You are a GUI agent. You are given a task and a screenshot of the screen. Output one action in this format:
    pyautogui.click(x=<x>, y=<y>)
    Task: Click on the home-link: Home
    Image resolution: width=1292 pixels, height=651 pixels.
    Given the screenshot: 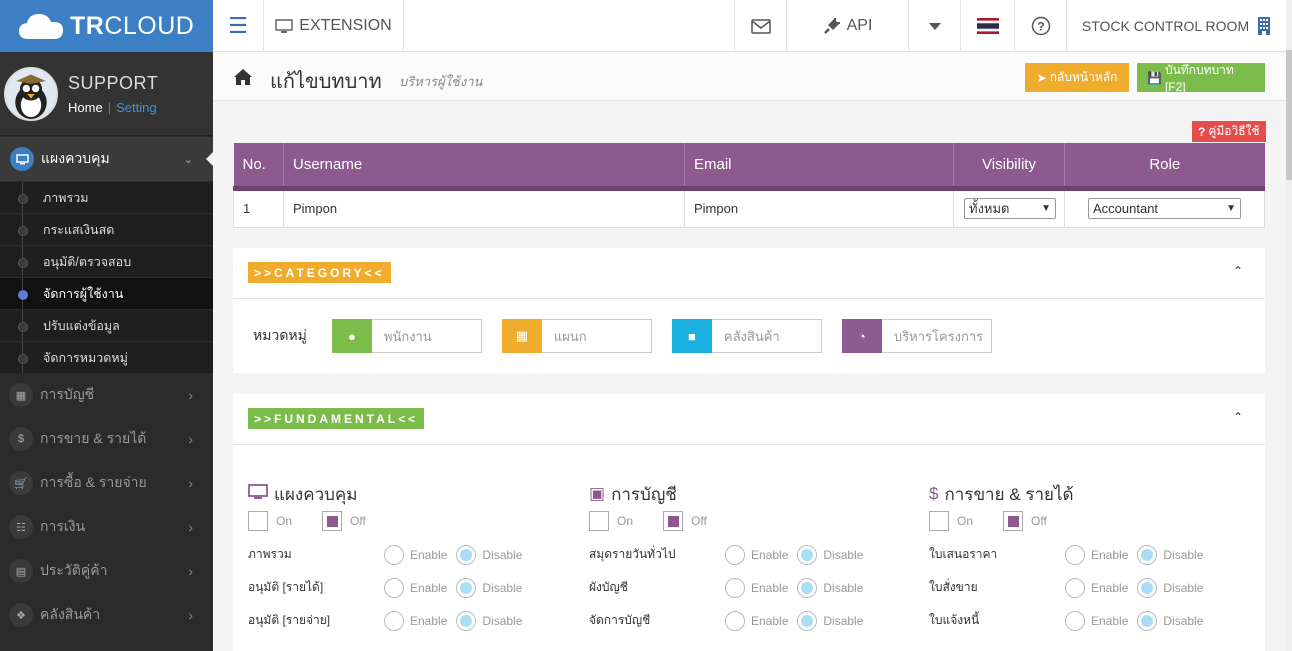 What is the action you would take?
    pyautogui.click(x=85, y=107)
    